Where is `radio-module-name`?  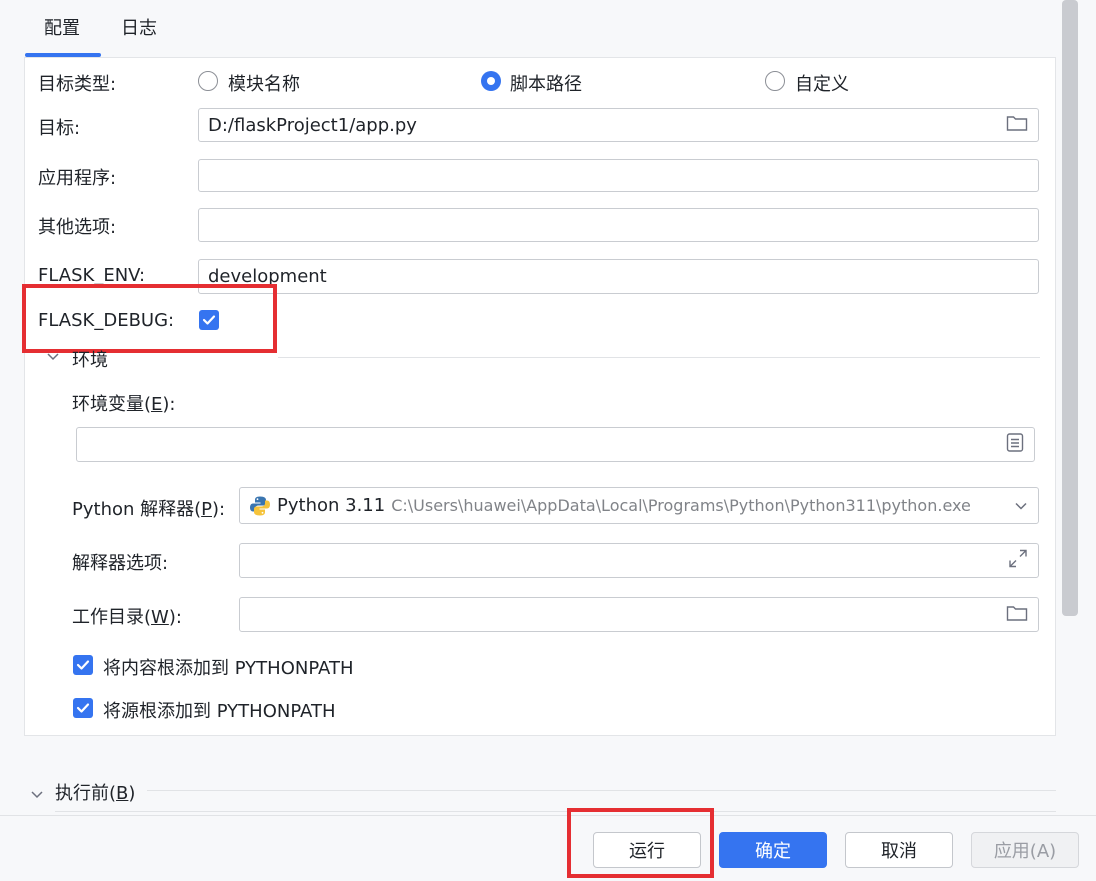
radio-module-name is located at coordinates (208, 81).